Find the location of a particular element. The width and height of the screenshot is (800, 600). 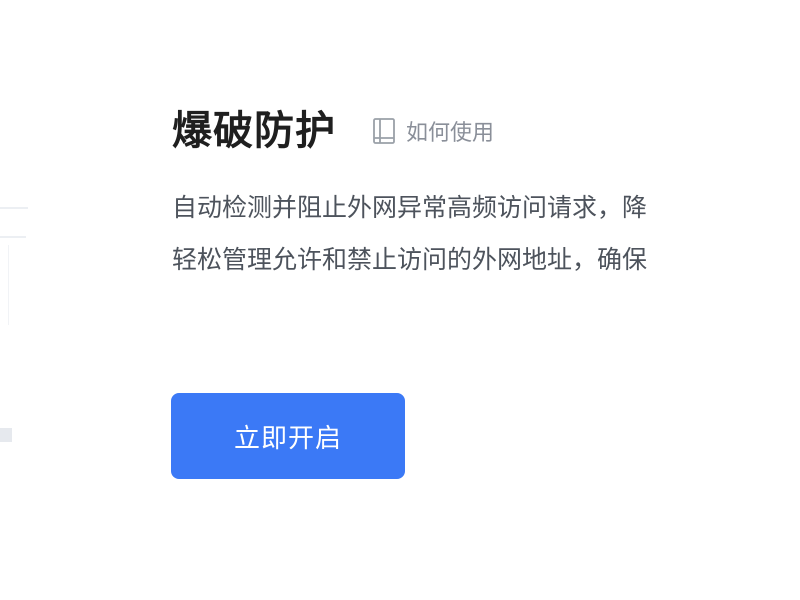

feature-description: 自动检测并阻止外网异常高频访问请求，降 轻松管理允许和禁止访问的外网地址，确保 is located at coordinates (486, 234).